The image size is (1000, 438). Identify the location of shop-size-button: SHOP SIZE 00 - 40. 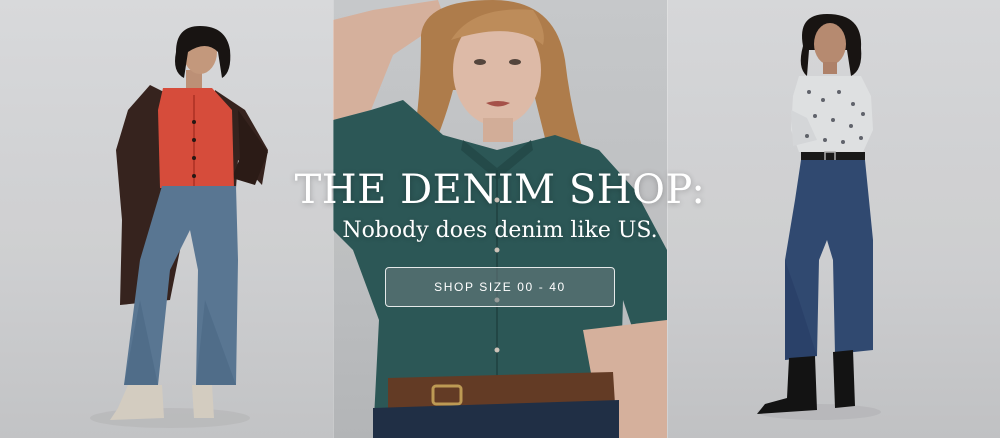
(500, 287).